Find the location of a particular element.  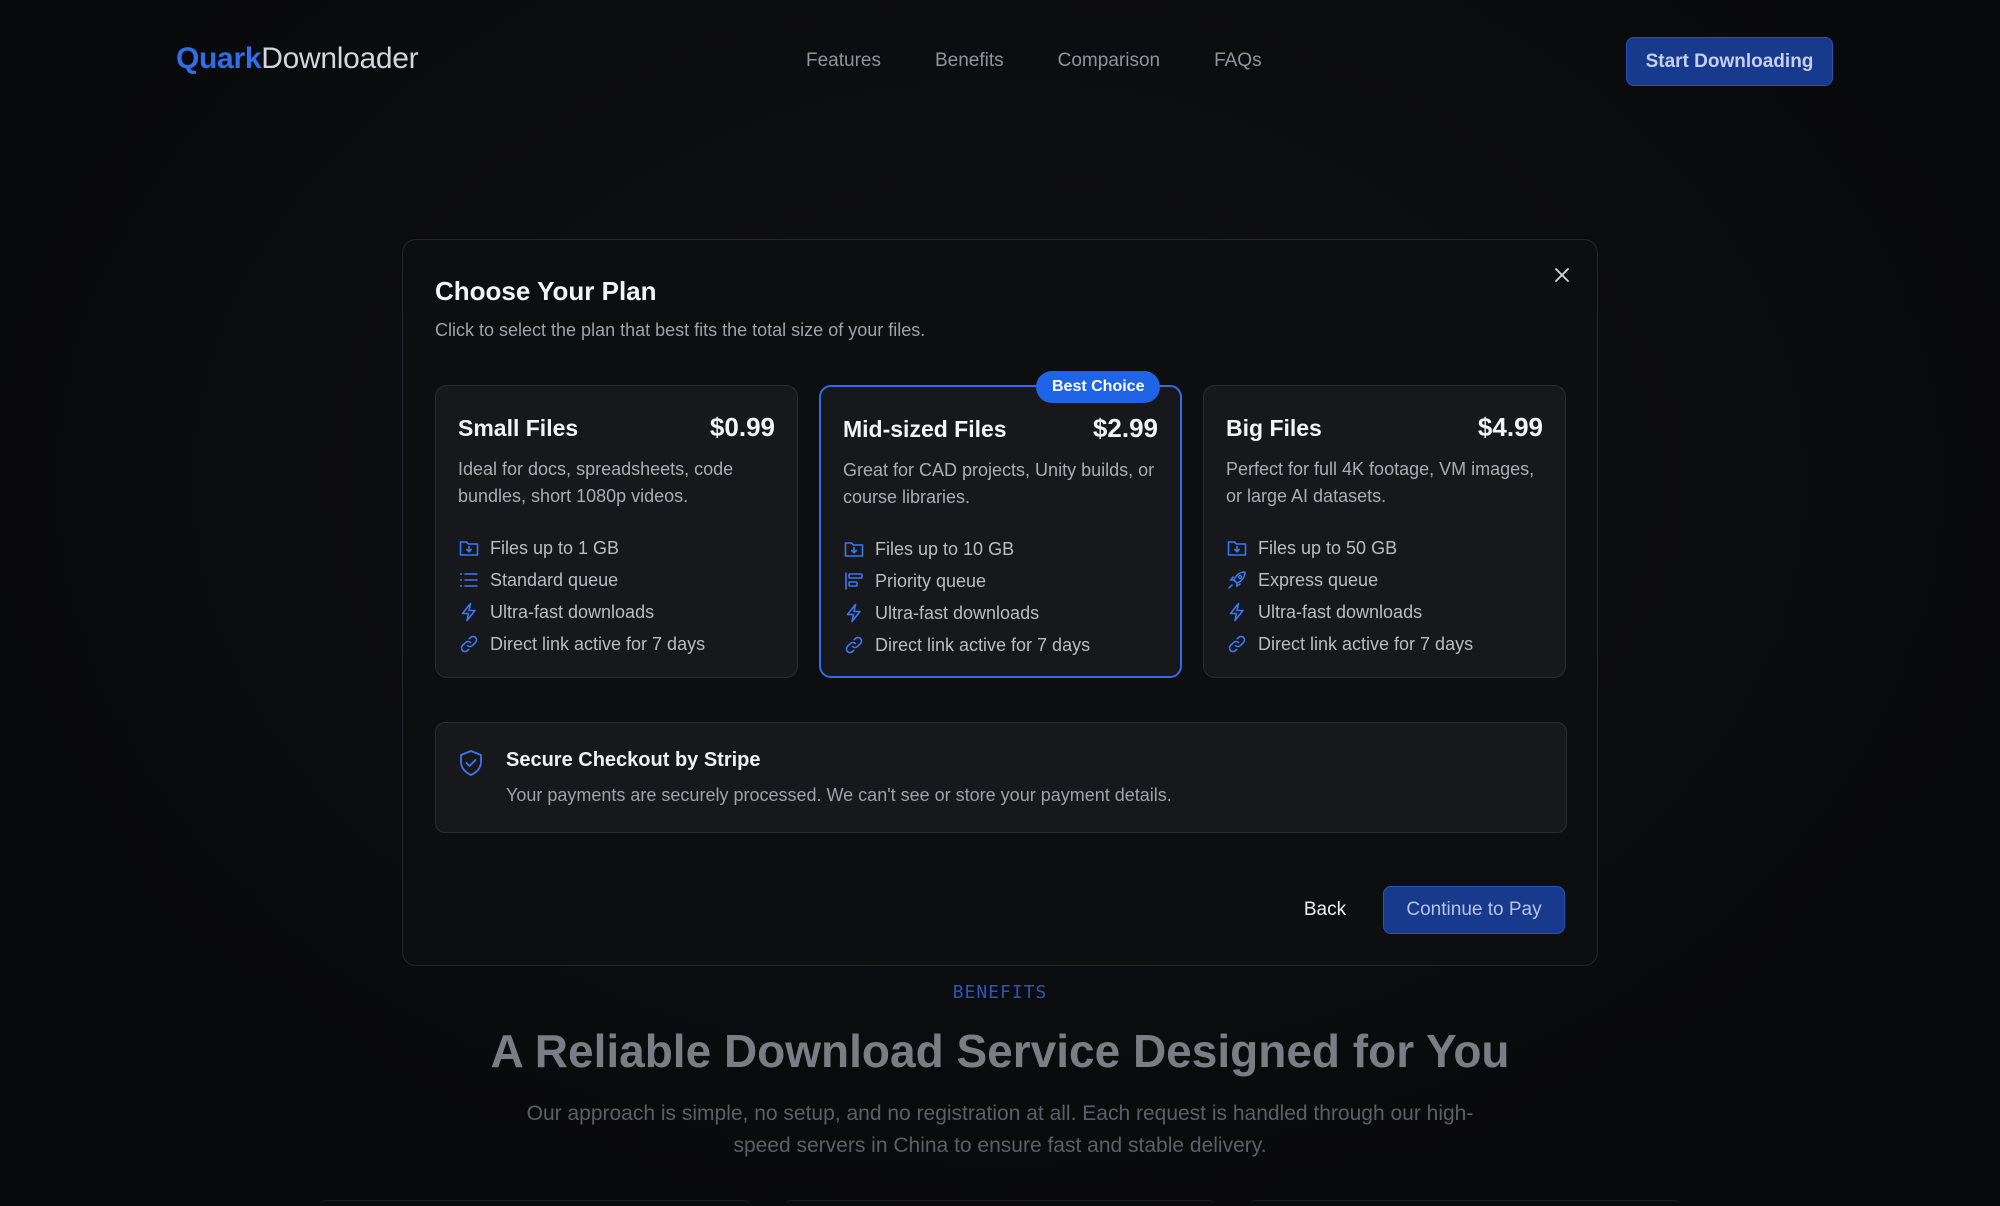

start-downloading-button: Start Downloading is located at coordinates (1729, 61).